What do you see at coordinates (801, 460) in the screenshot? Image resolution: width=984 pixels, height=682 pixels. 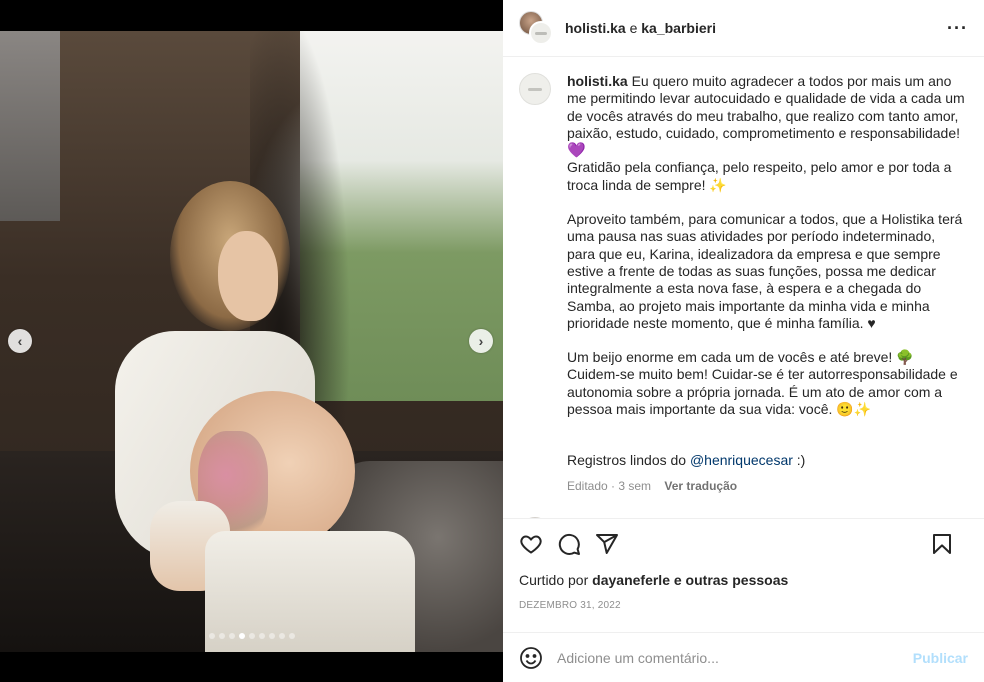 I see `caption-credit-suffix: :)` at bounding box center [801, 460].